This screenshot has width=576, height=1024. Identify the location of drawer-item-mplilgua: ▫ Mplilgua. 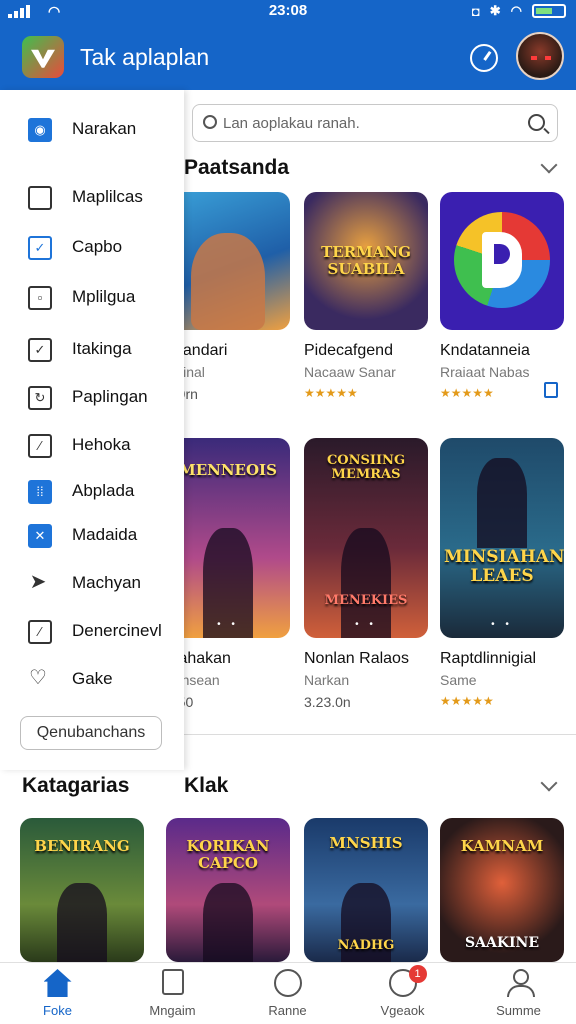
(92, 298).